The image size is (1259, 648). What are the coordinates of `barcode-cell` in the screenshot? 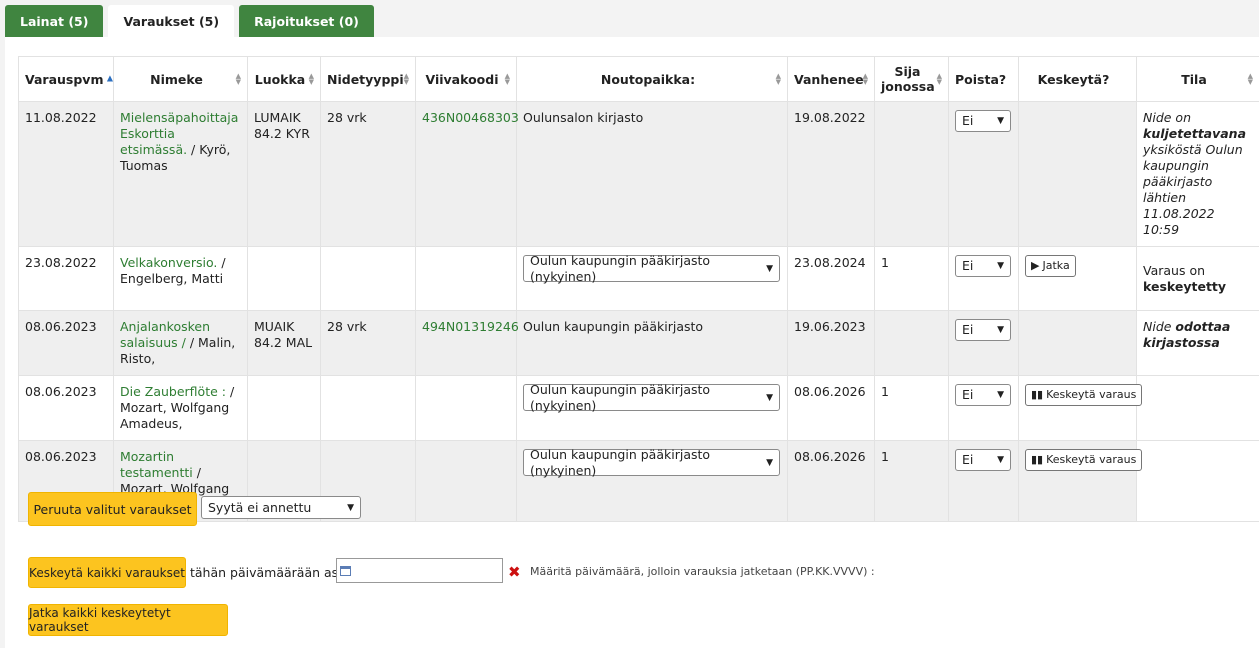 It's located at (466, 481).